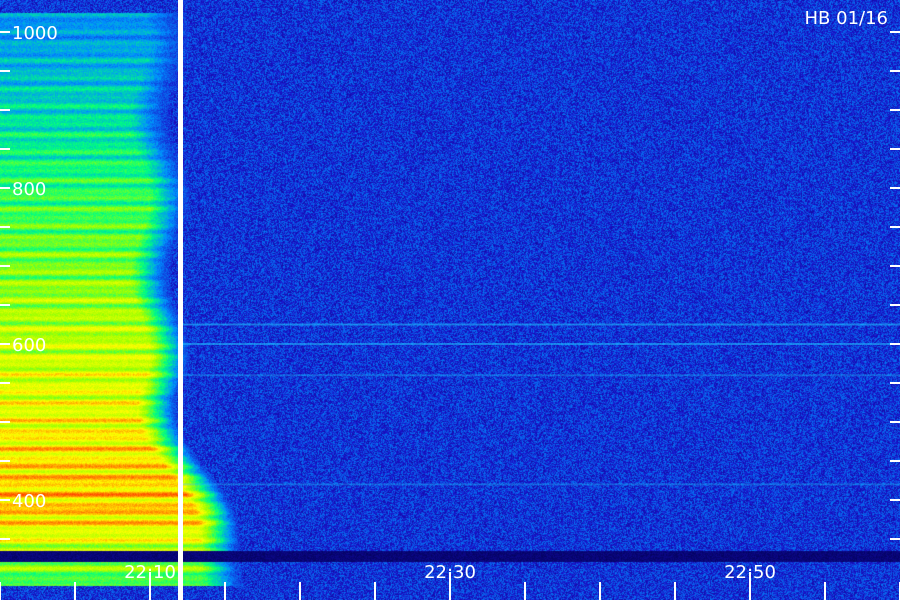 The image size is (900, 600). I want to click on y-tick-label: 800, so click(29, 189).